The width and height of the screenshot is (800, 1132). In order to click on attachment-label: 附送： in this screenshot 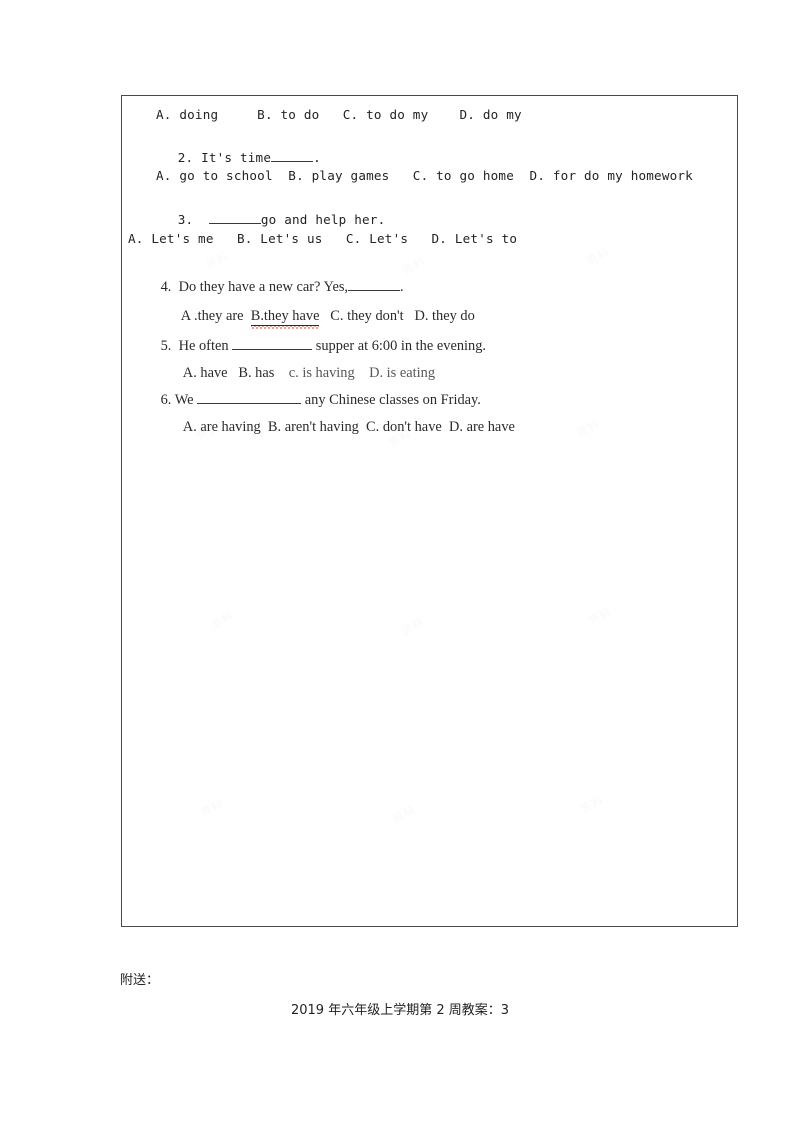, I will do `click(140, 980)`.